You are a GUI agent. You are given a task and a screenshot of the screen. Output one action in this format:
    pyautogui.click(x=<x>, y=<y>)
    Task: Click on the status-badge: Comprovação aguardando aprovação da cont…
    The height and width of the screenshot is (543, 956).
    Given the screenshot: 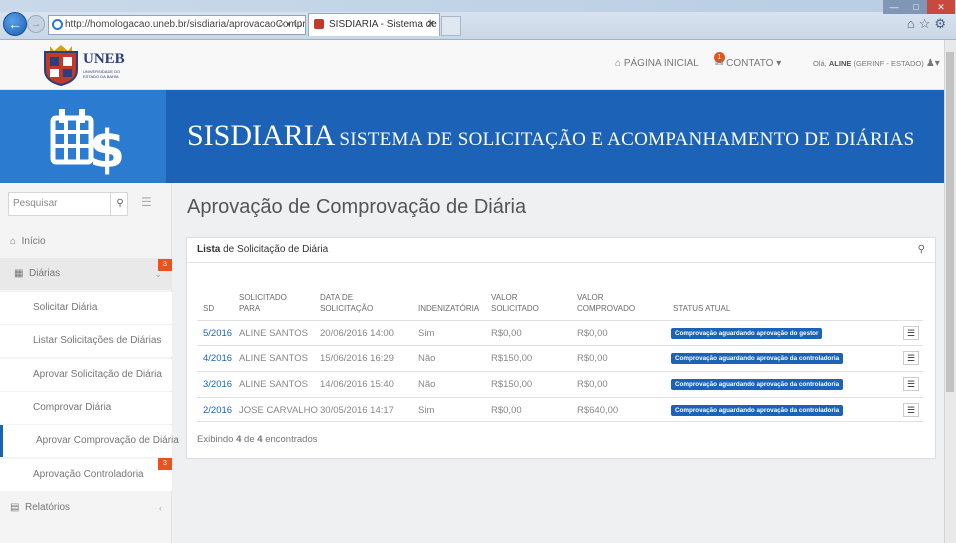 What is the action you would take?
    pyautogui.click(x=757, y=410)
    